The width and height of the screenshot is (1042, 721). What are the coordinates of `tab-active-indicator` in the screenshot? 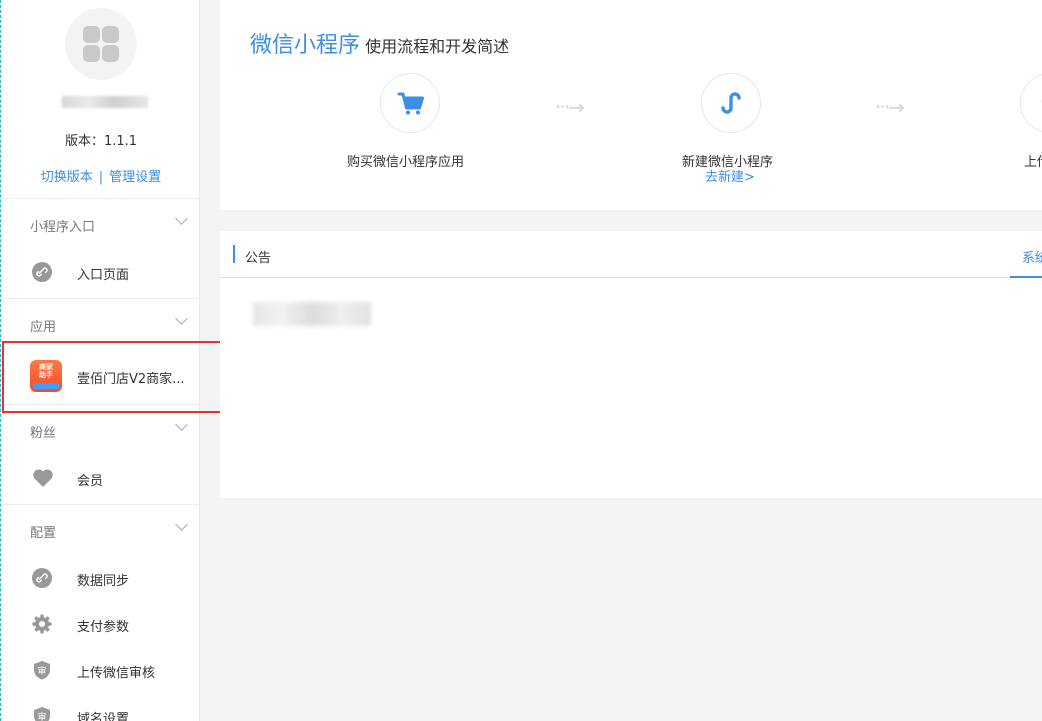 It's located at (1026, 277).